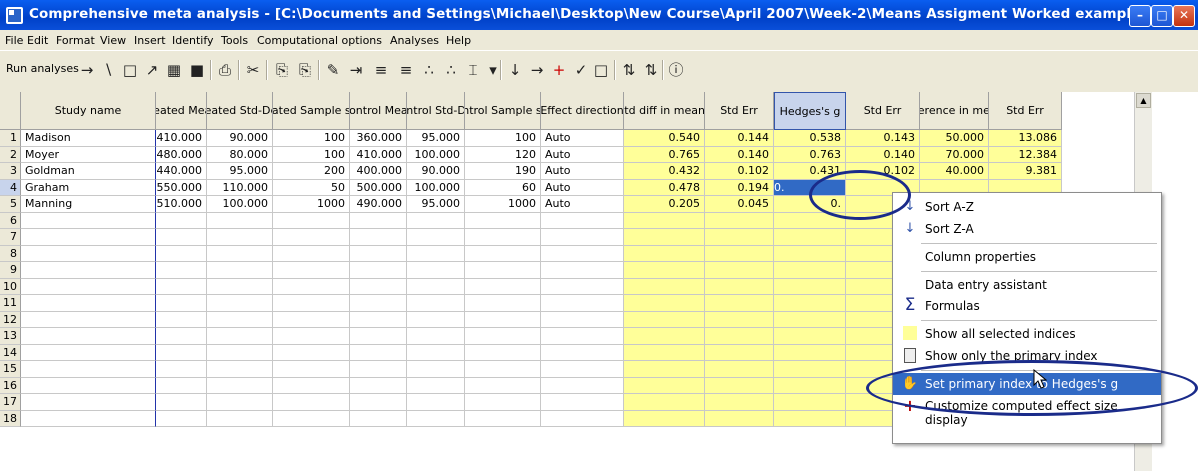 This screenshot has width=1198, height=471. Describe the element at coordinates (88, 171) in the screenshot. I see `table-cell-study-name: Goldman` at that location.